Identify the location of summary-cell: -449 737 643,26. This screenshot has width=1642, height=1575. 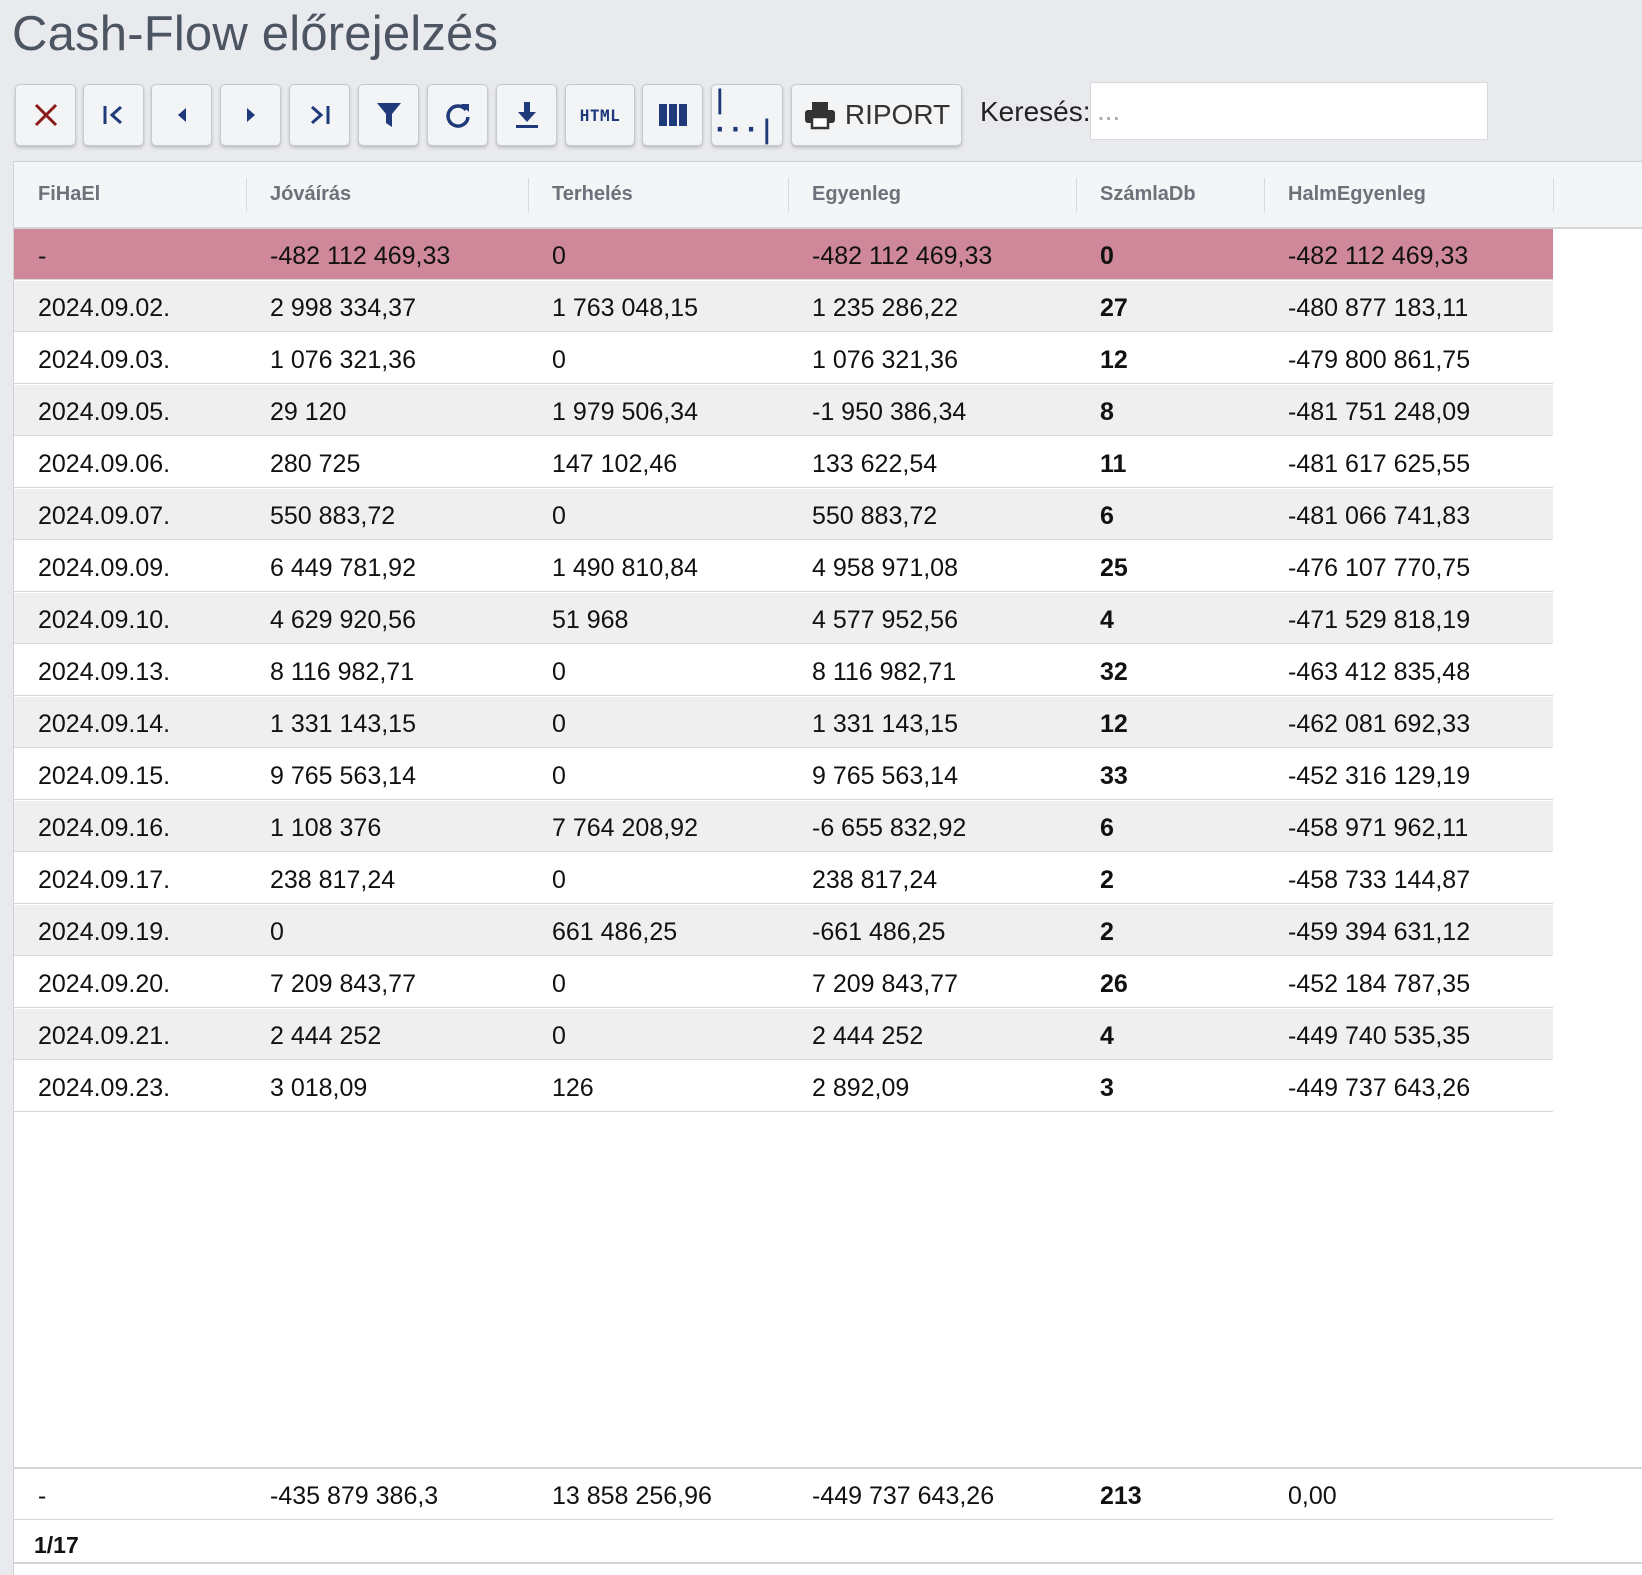
(903, 1496).